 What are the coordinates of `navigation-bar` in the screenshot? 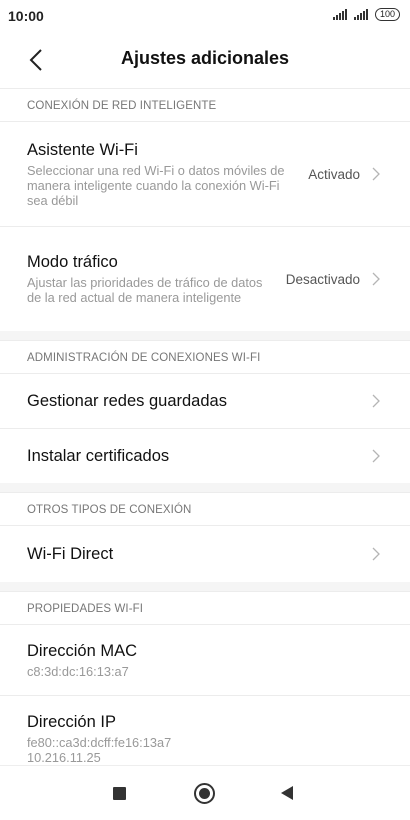 It's located at (205, 792).